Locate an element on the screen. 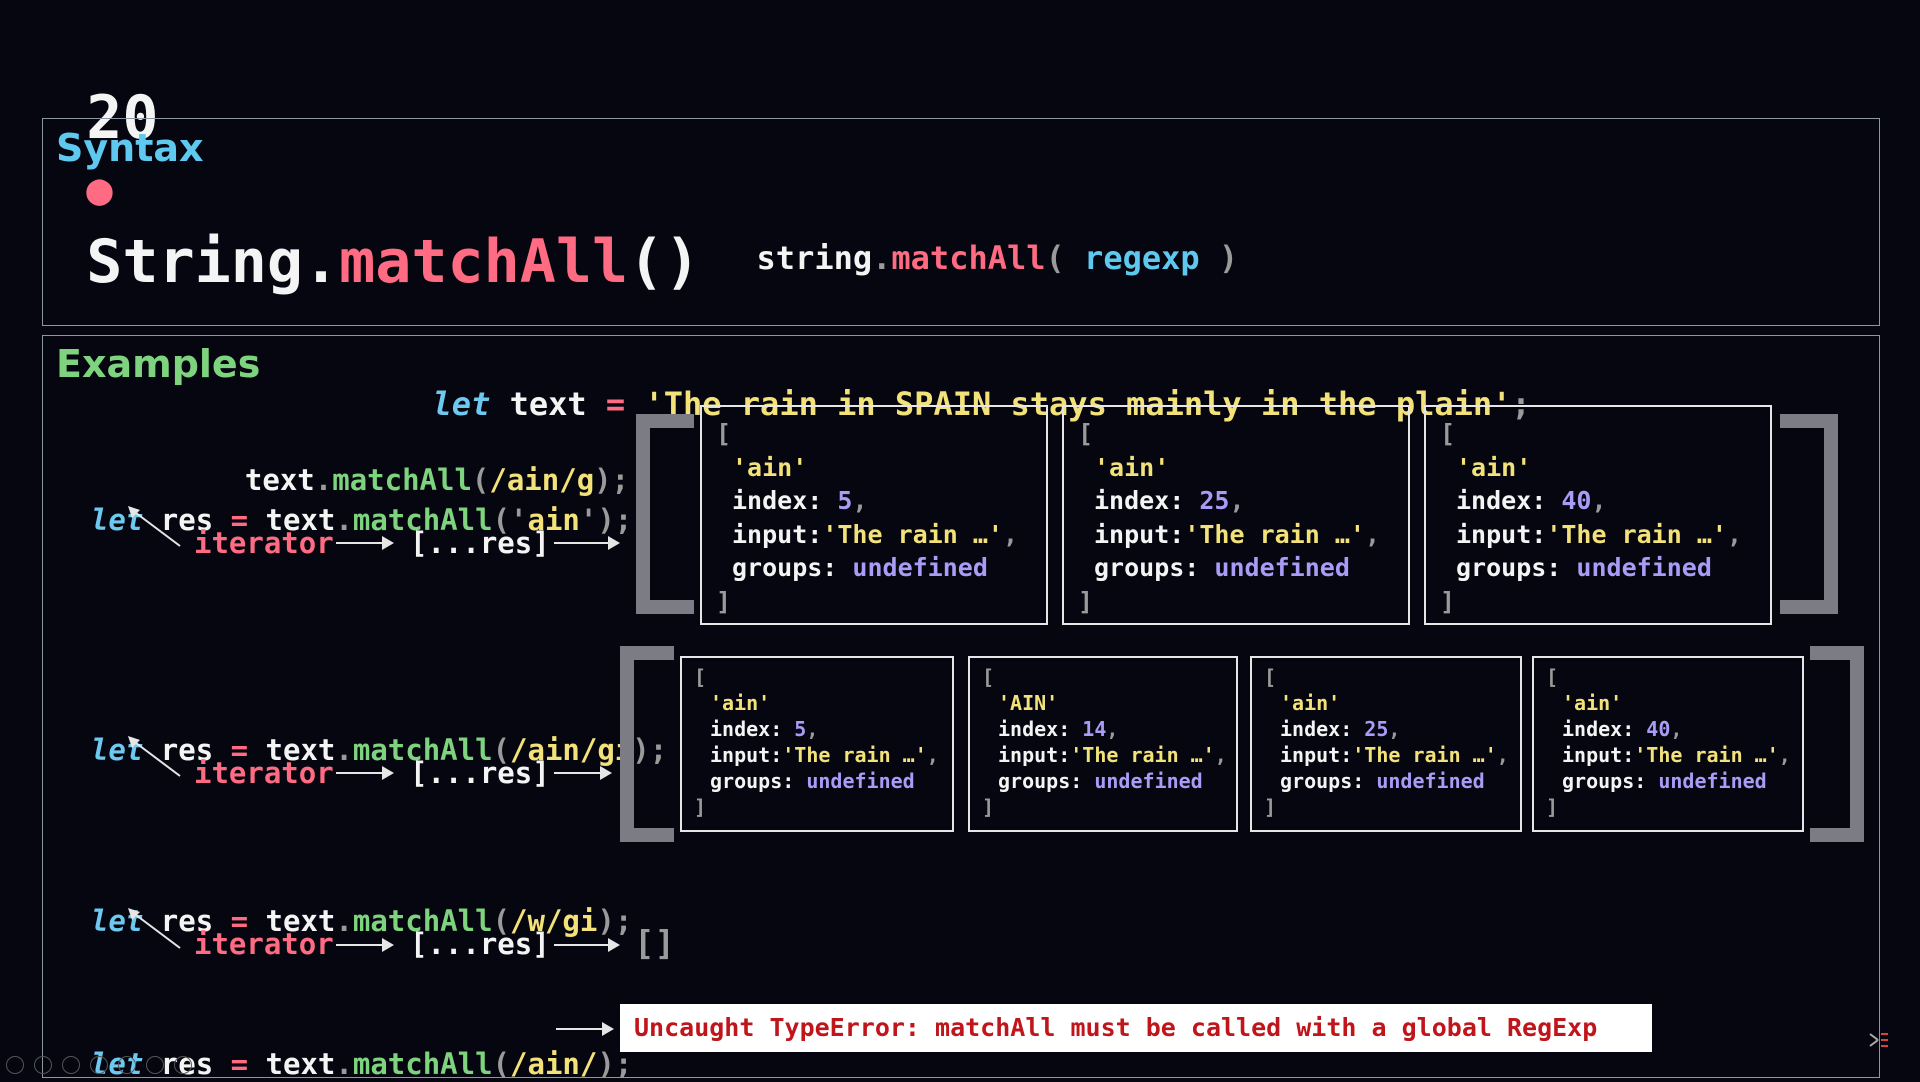 This screenshot has width=1920, height=1082. ex2-obj1-input: 'The rain …' is located at coordinates (1142, 755).